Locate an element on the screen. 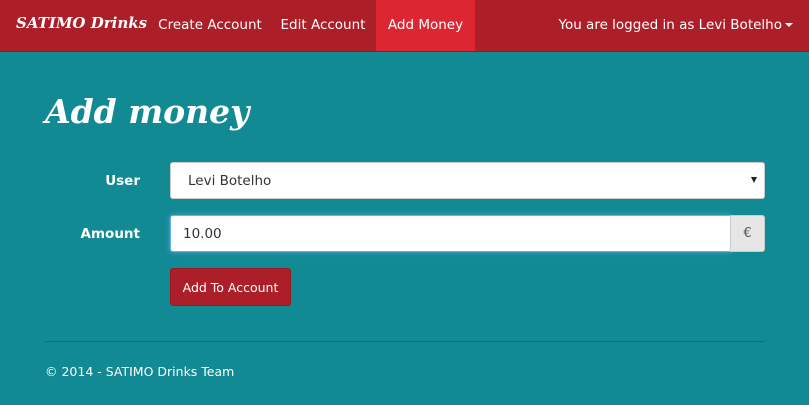  dropdown-arrow-icon is located at coordinates (754, 180).